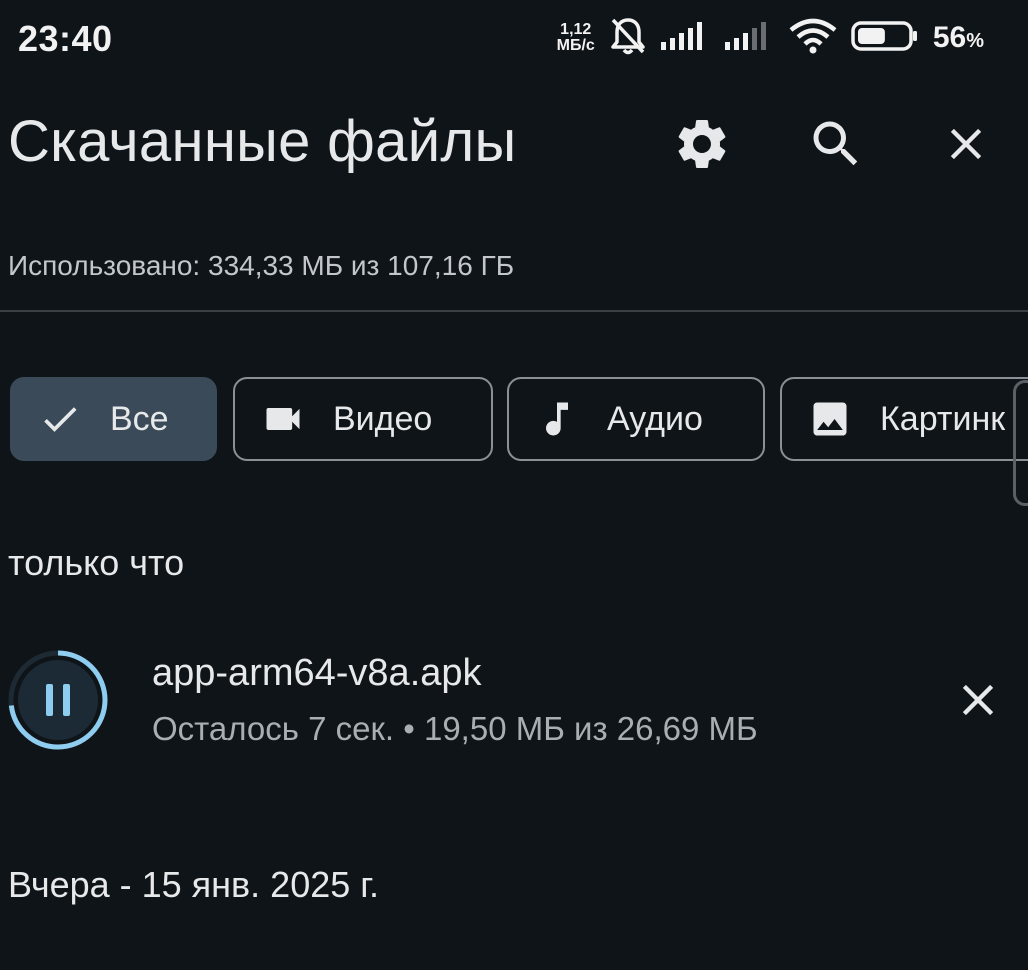 This screenshot has width=1028, height=970. I want to click on status-bar: 23:40 1,12 МБ/с 56%, so click(514, 40).